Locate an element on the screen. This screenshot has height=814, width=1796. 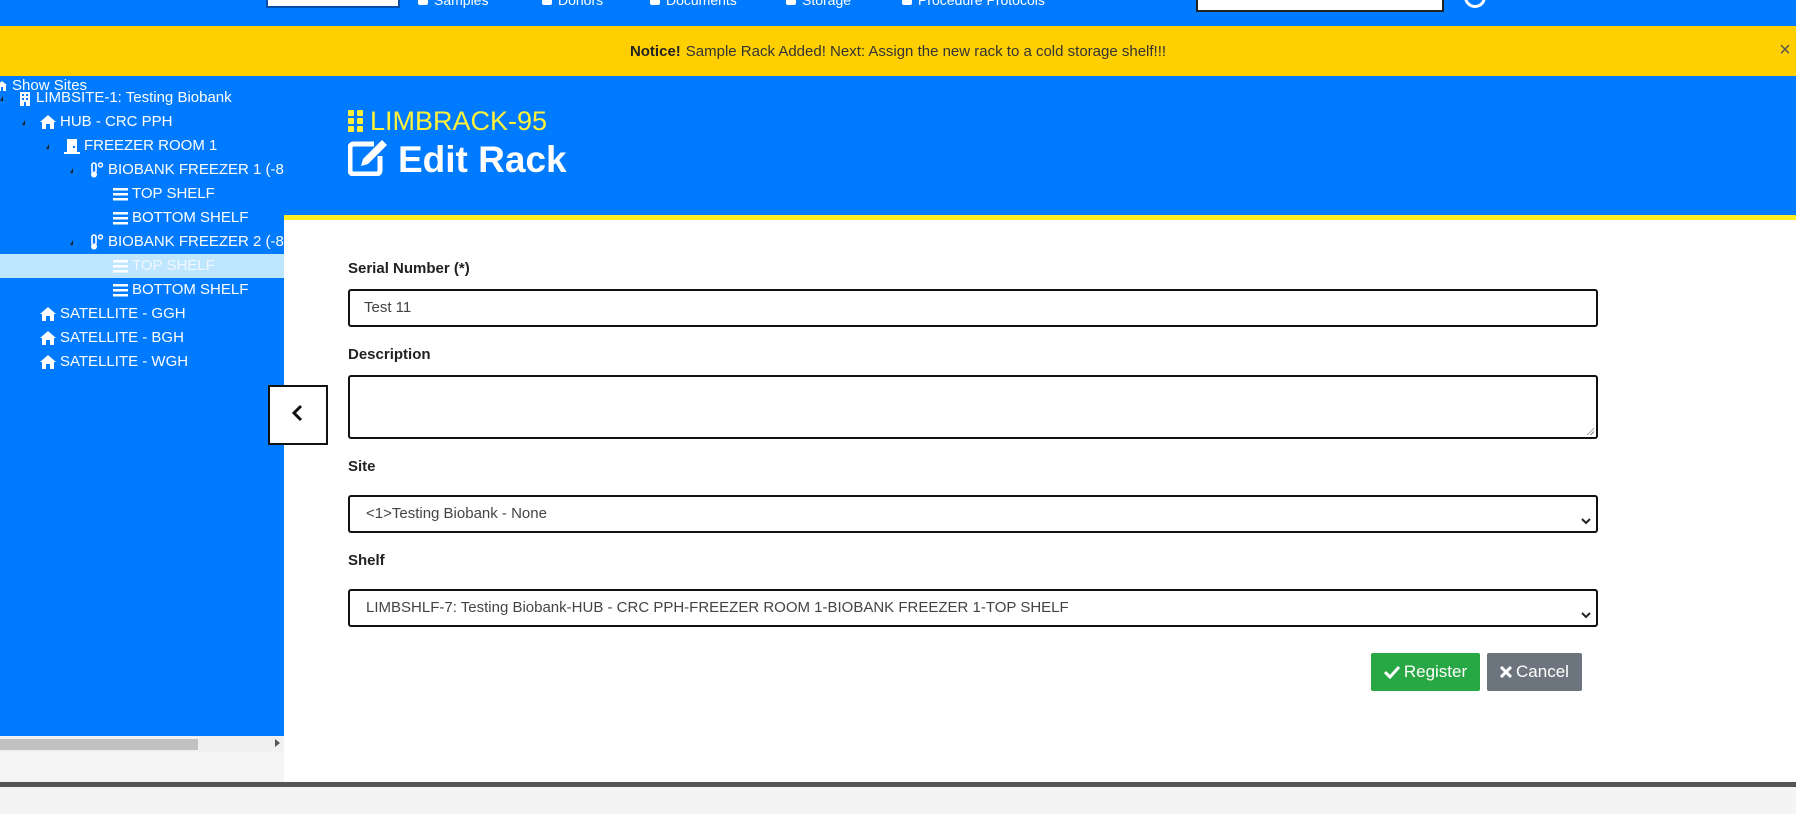
procedure-icon is located at coordinates (907, 2).